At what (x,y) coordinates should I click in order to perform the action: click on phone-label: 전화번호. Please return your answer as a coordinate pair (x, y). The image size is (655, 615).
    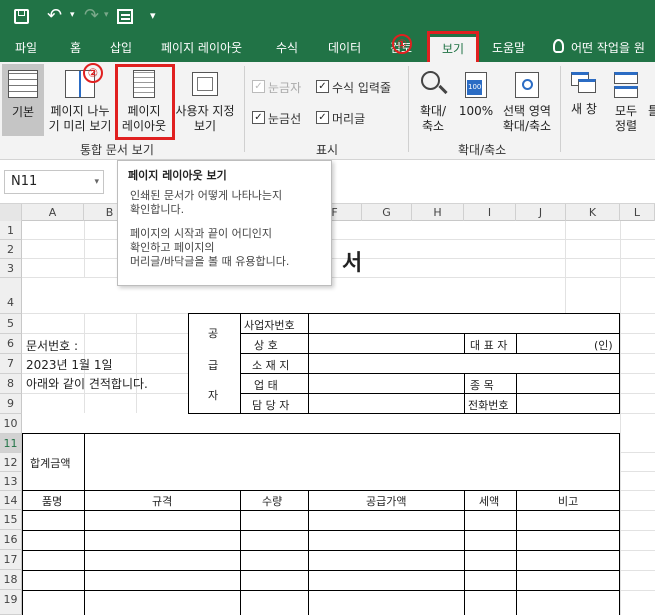
    Looking at the image, I should click on (488, 405).